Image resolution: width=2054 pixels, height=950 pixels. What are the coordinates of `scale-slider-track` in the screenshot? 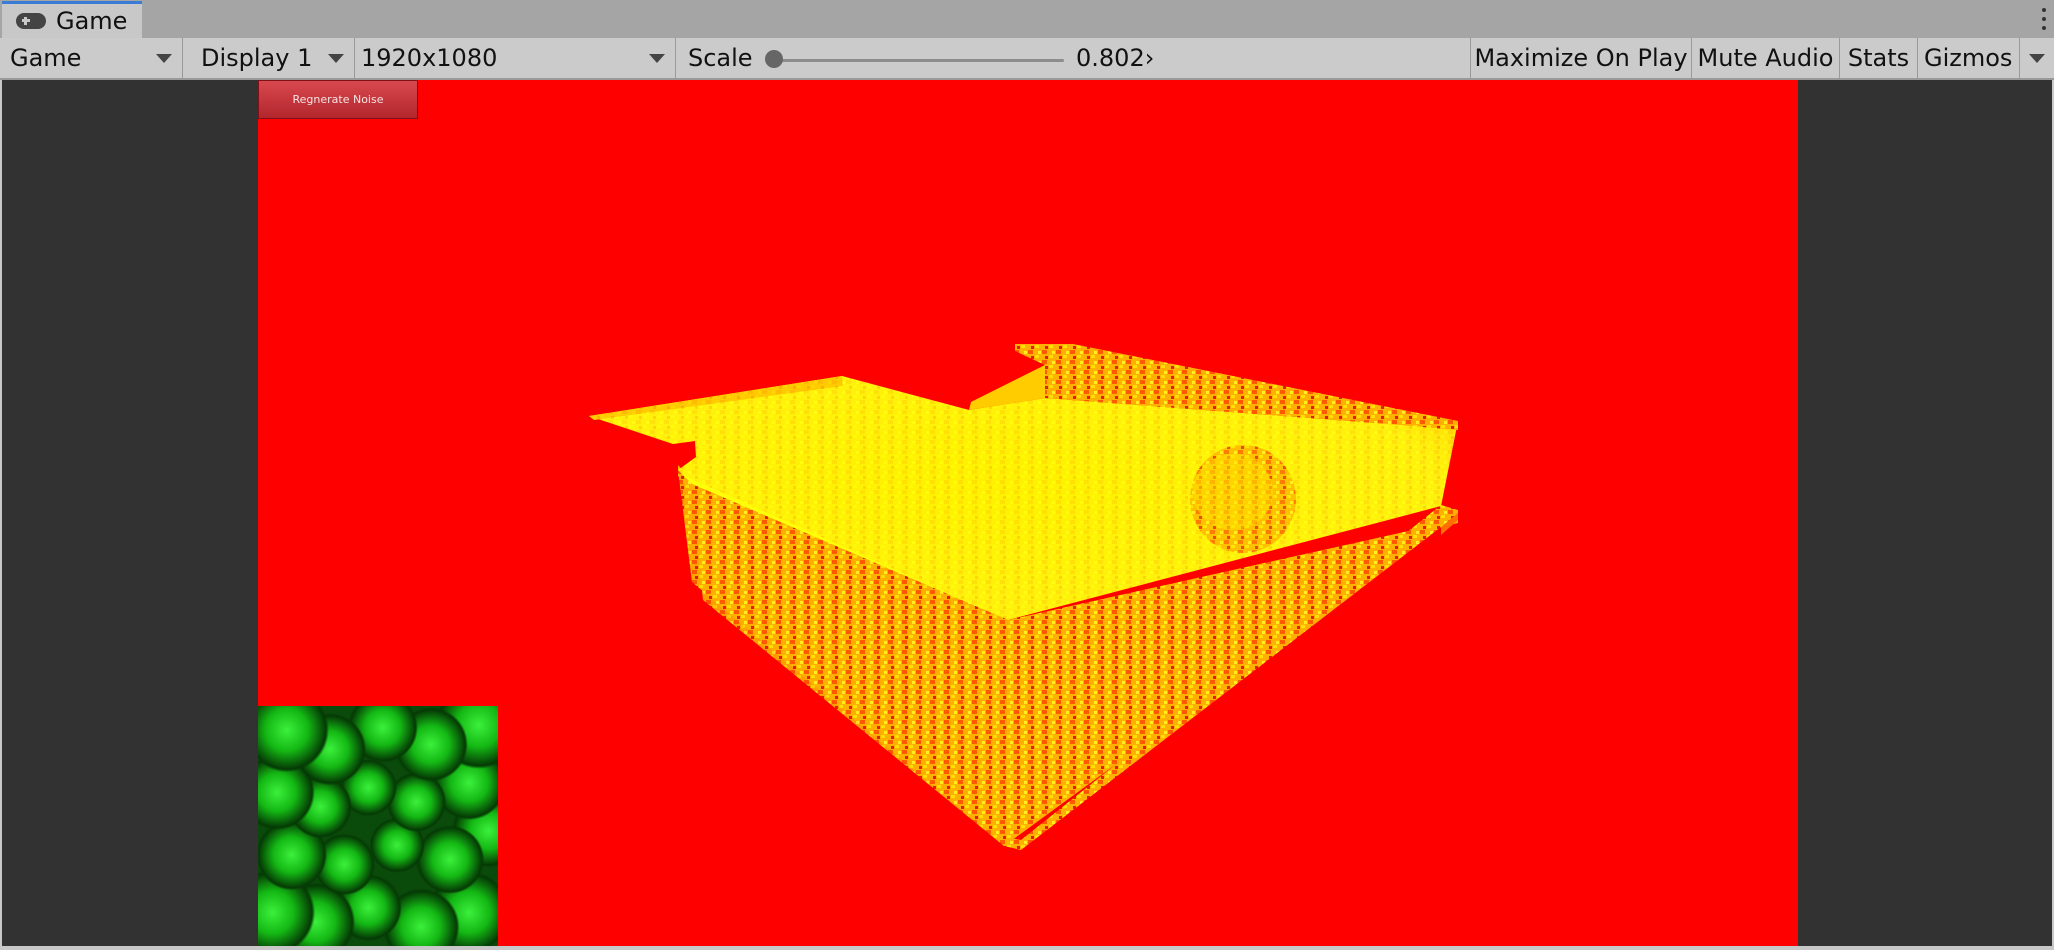 It's located at (915, 60).